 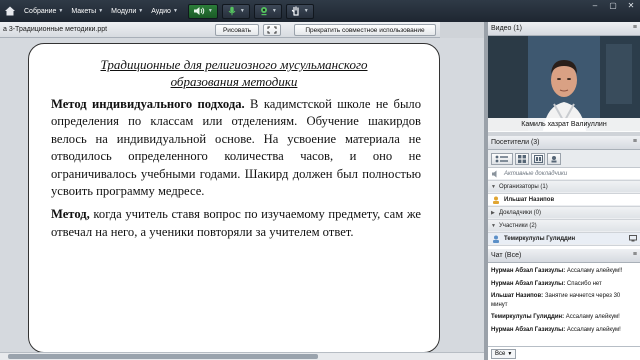 What do you see at coordinates (263, 11) in the screenshot?
I see `webcam-icon` at bounding box center [263, 11].